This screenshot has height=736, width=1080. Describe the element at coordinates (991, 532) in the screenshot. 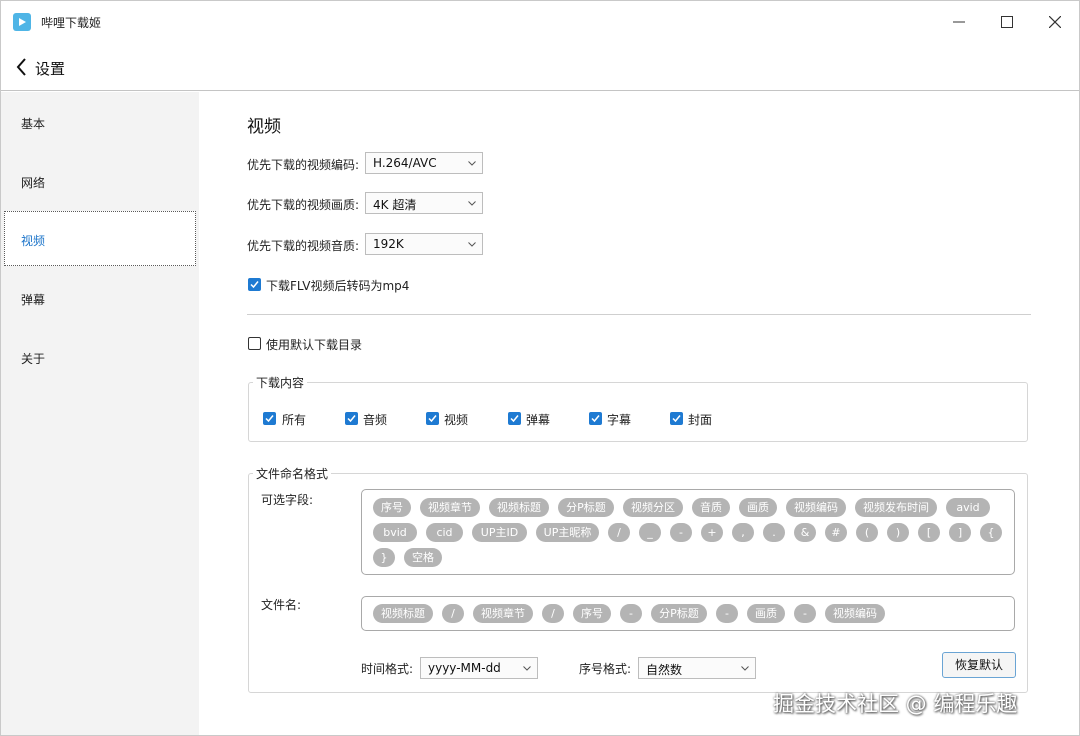

I see `field-chip: {` at that location.